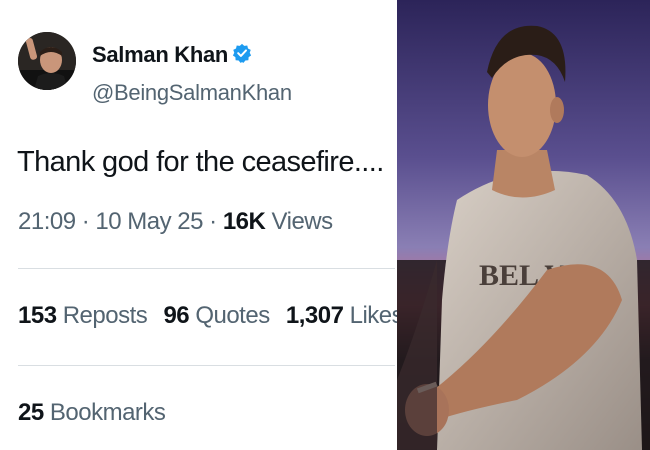 This screenshot has height=450, width=650. Describe the element at coordinates (160, 55) in the screenshot. I see `display-name: Salman Khan` at that location.